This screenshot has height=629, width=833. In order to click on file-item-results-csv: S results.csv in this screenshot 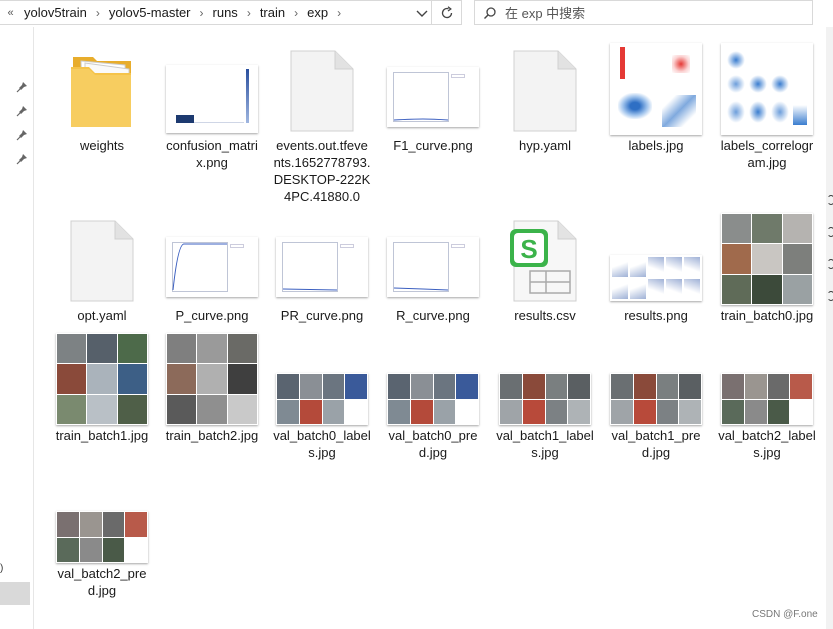, I will do `click(545, 267)`.